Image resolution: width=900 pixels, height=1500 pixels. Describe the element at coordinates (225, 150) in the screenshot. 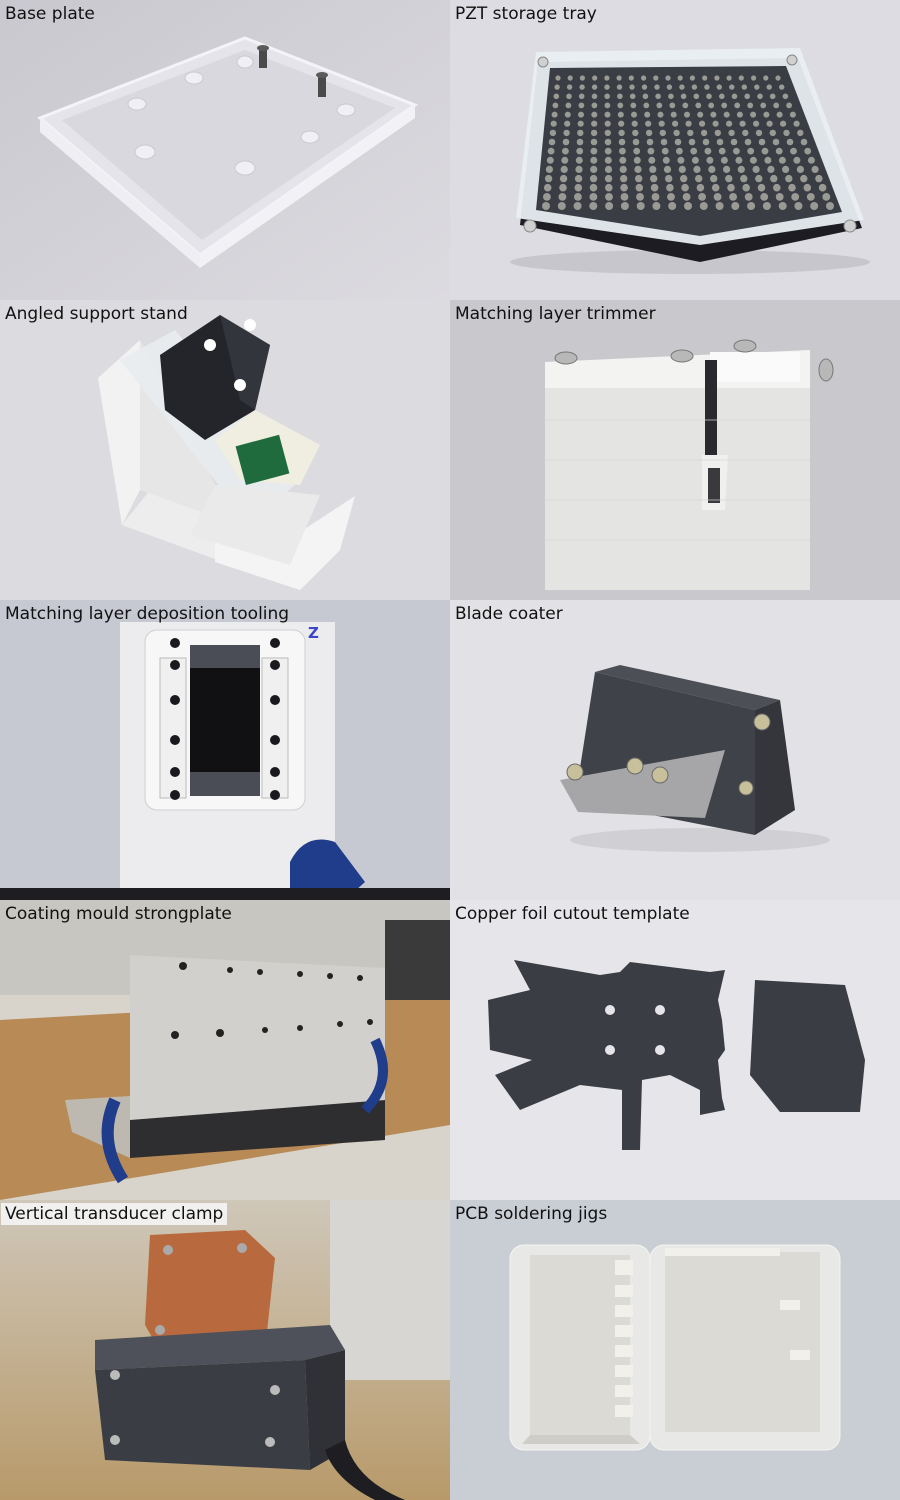

I see `base-plate-photo` at that location.